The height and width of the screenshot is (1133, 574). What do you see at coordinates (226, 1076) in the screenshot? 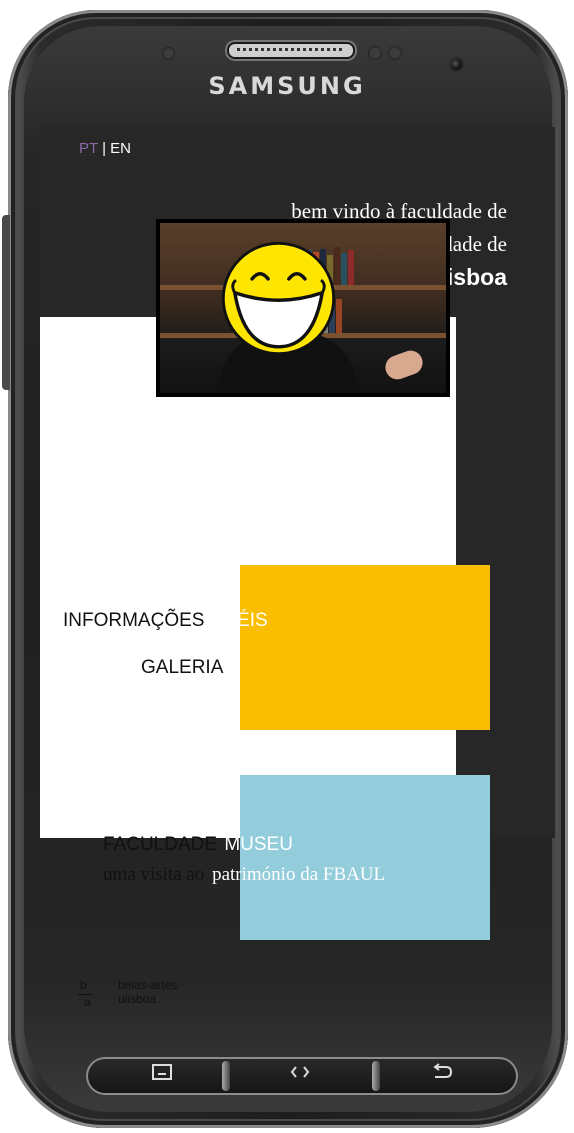
I see `navbar-separator-left` at bounding box center [226, 1076].